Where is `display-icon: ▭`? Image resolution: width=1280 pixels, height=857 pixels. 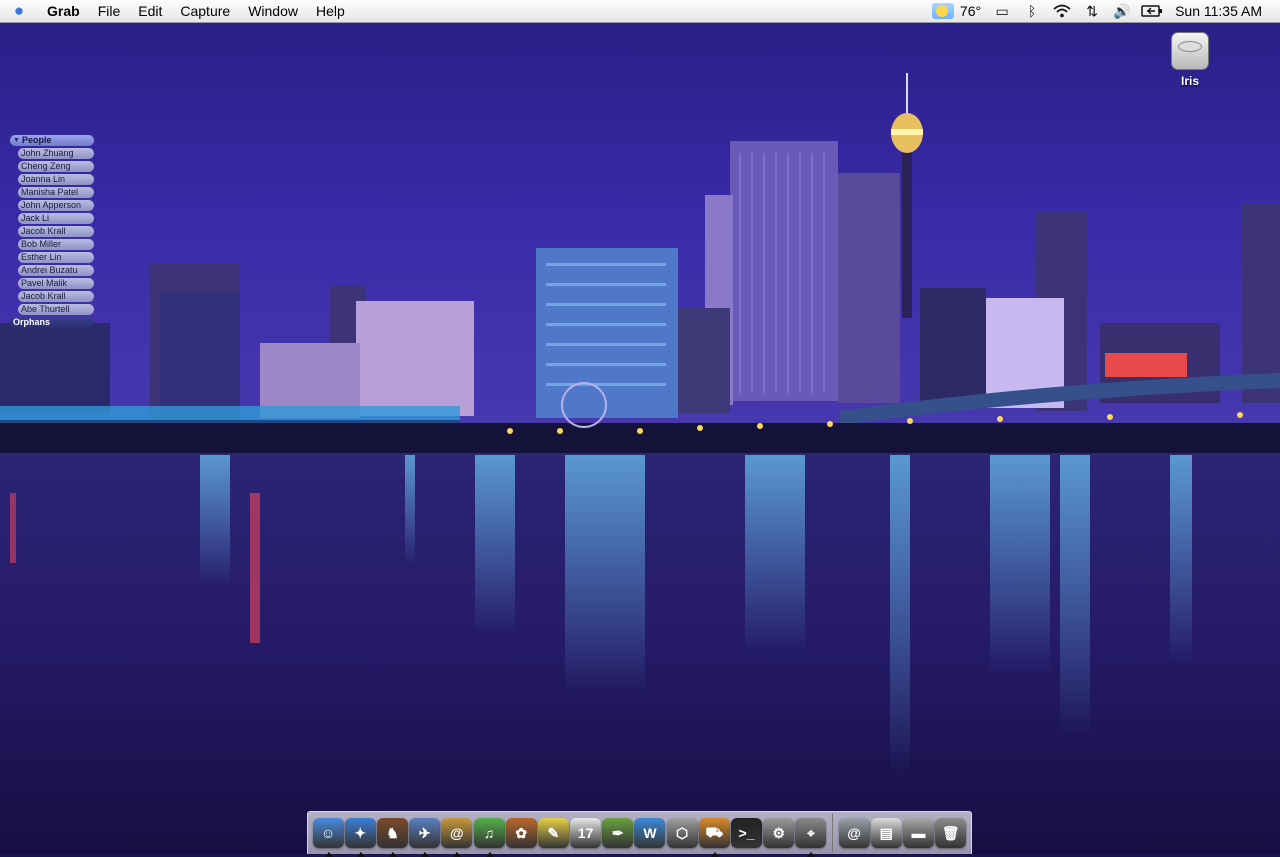
display-icon: ▭ is located at coordinates (1002, 11).